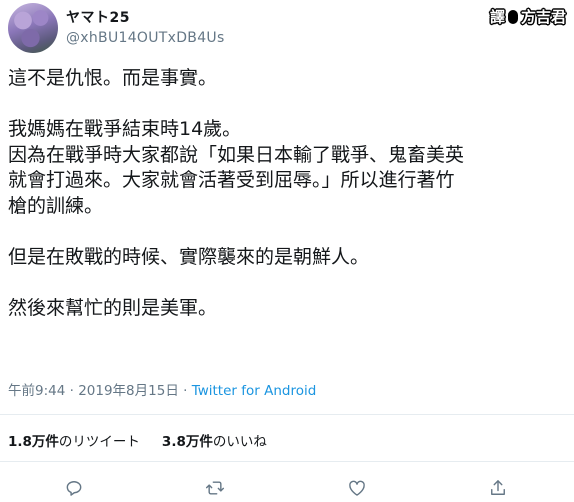 Image resolution: width=574 pixels, height=502 pixels. Describe the element at coordinates (254, 391) in the screenshot. I see `tweet-source-link: Twitter for Android` at that location.